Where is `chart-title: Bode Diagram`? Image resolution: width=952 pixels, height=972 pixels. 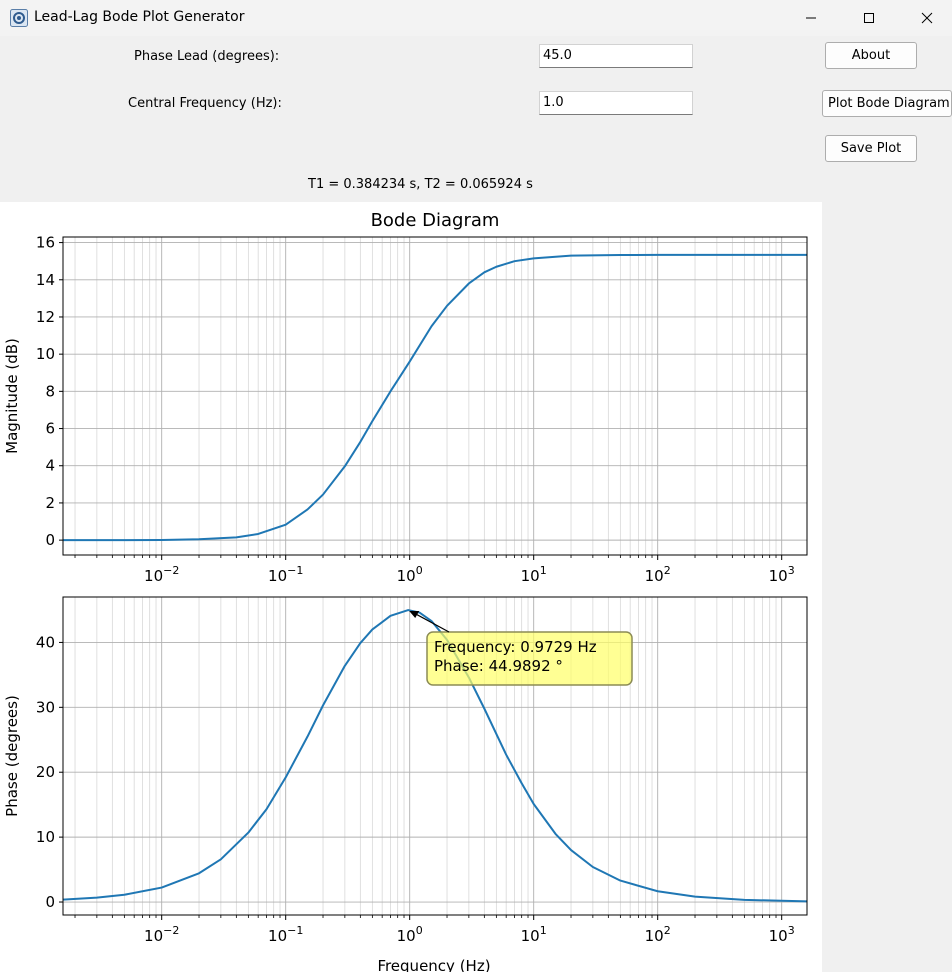
chart-title: Bode Diagram is located at coordinates (435, 220).